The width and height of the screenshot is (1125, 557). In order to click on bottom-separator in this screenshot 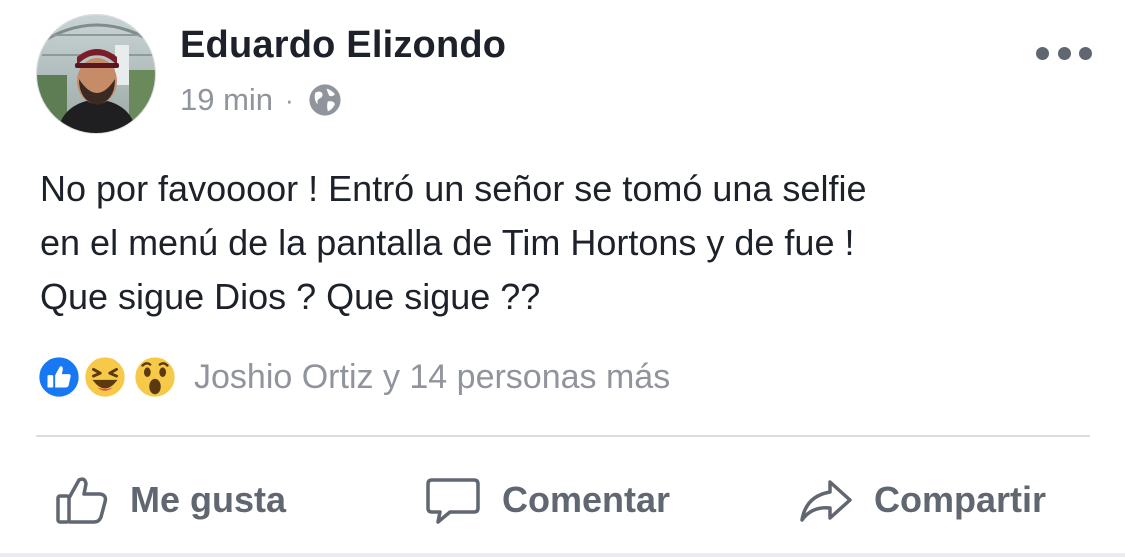, I will do `click(562, 555)`.